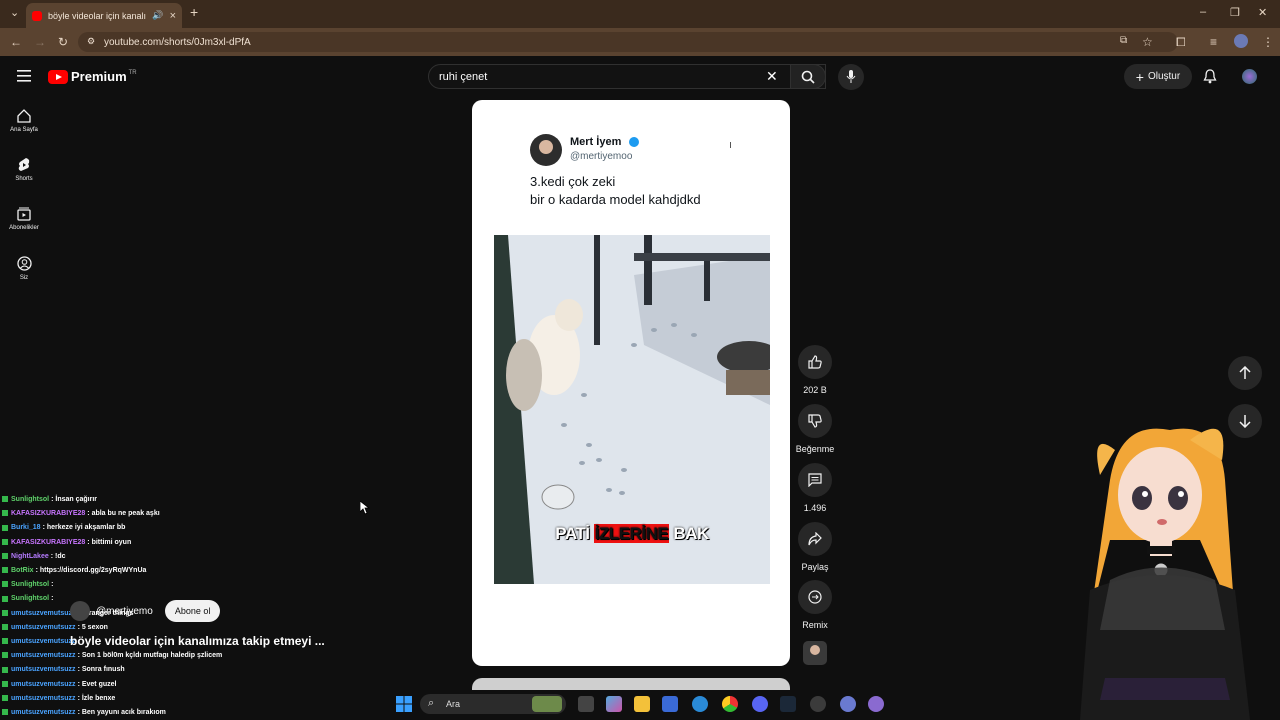  Describe the element at coordinates (157, 15) in the screenshot. I see `tab-audio-icon: 🔊` at that location.